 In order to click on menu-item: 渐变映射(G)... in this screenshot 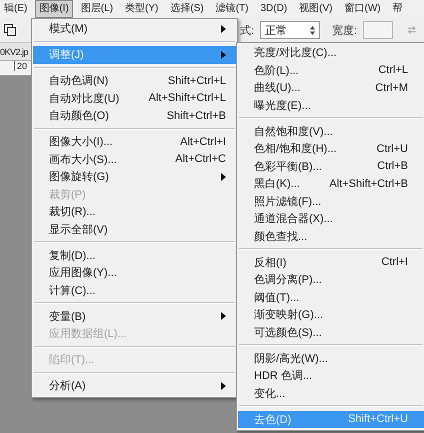, I will do `click(331, 315)`.